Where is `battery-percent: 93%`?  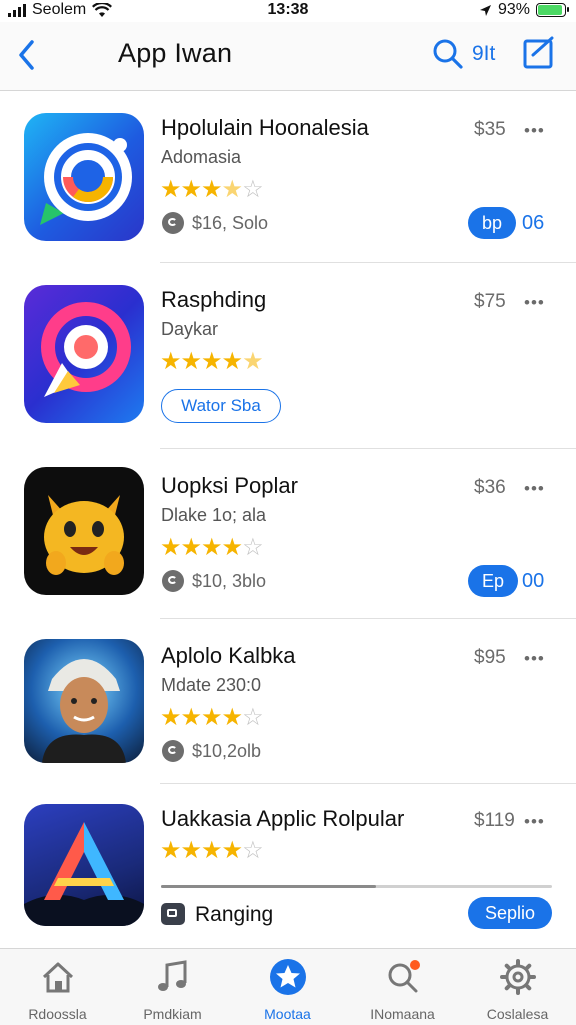 battery-percent: 93% is located at coordinates (513, 9).